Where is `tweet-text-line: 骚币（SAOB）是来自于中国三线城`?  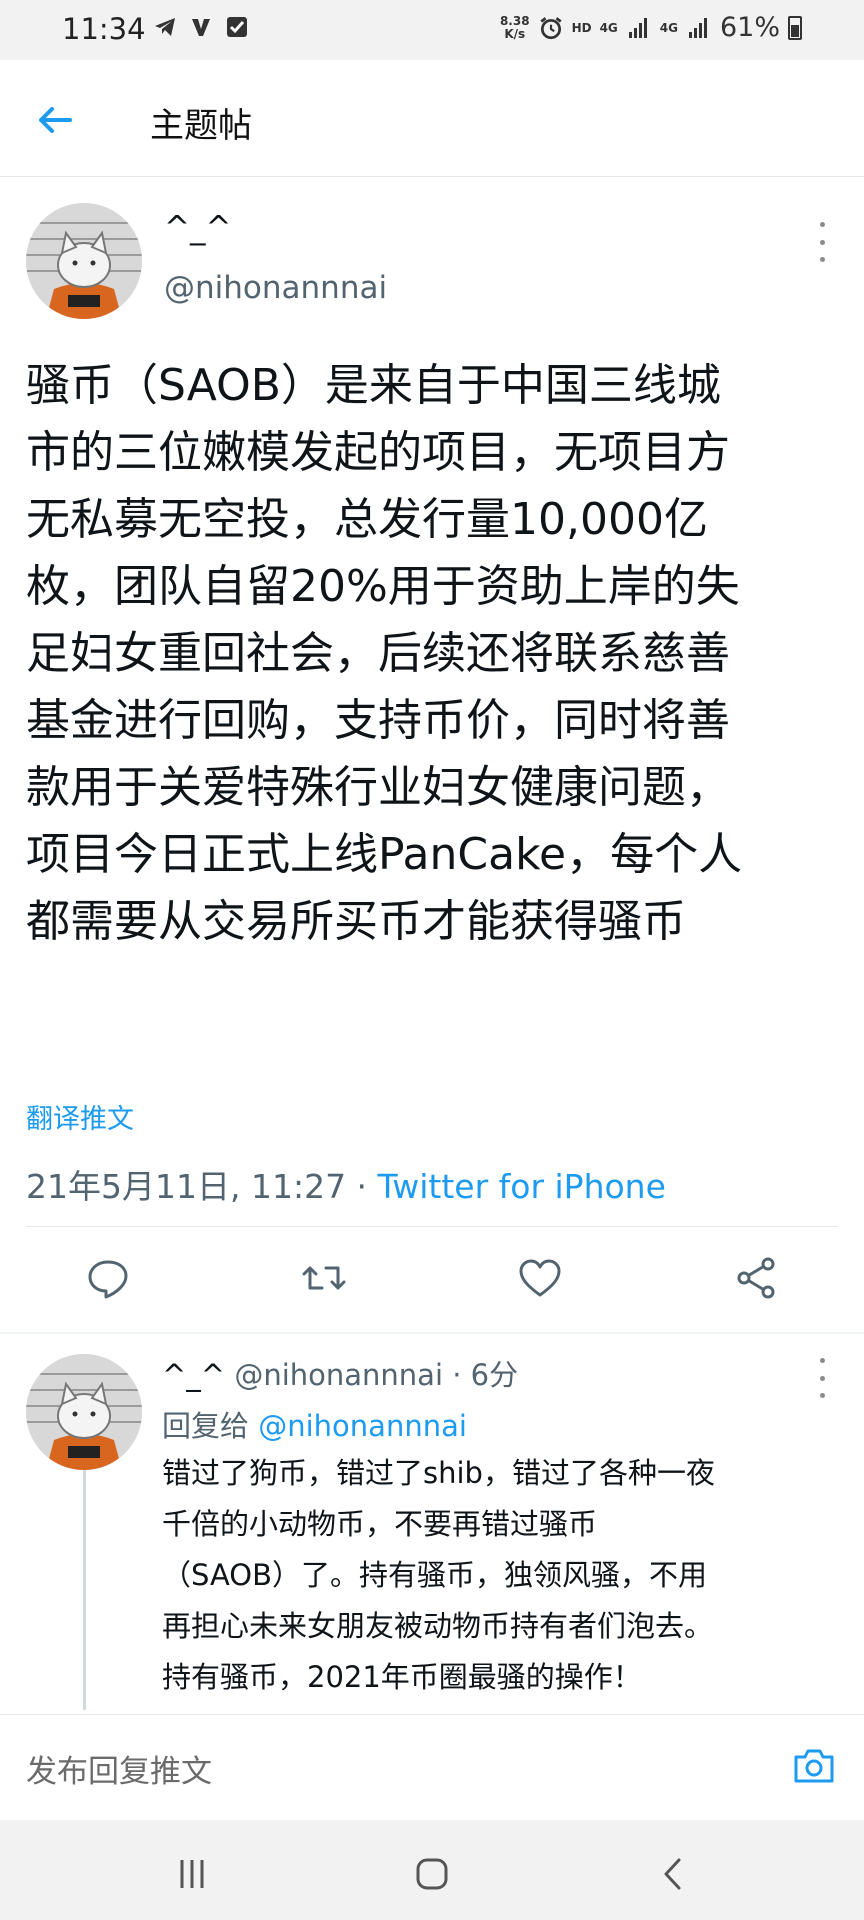 tweet-text-line: 骚币（SAOB）是来自于中国三线城 is located at coordinates (373, 385).